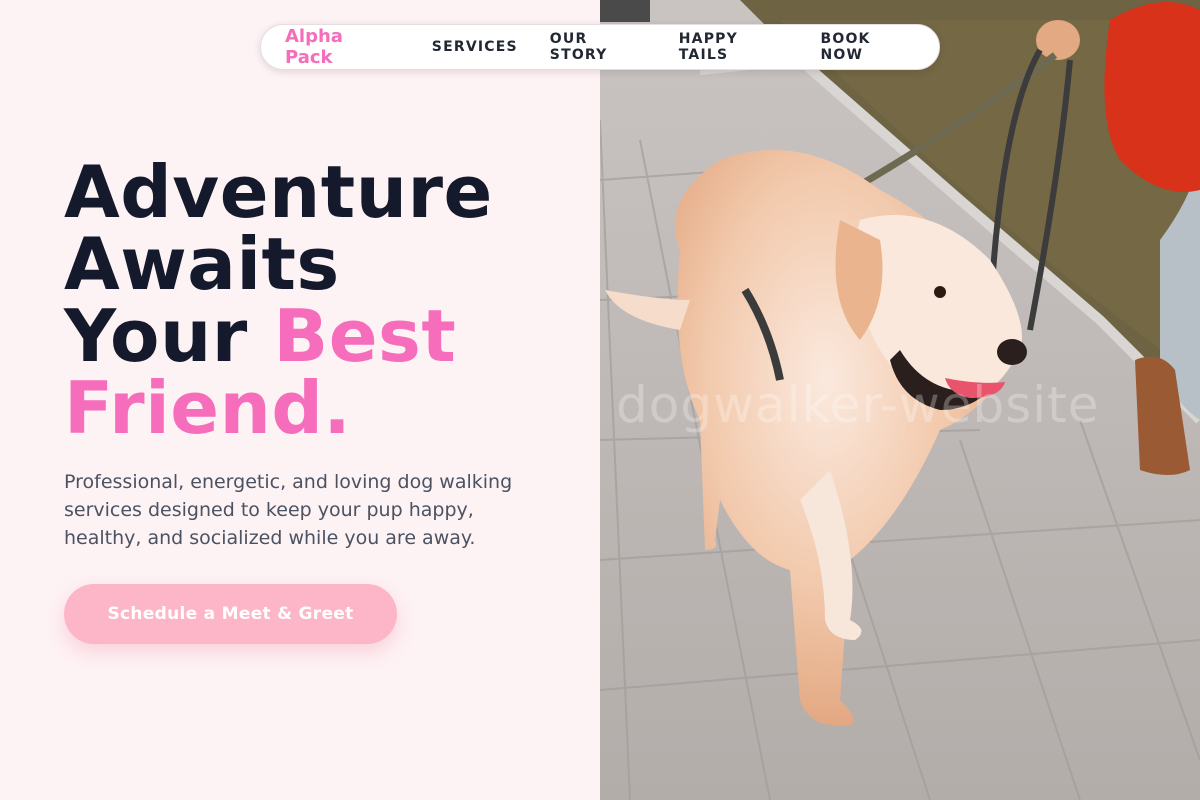 The image size is (1200, 800). Describe the element at coordinates (230, 614) in the screenshot. I see `schedule-meet-greet-button: Schedule a Meet & Greet` at that location.